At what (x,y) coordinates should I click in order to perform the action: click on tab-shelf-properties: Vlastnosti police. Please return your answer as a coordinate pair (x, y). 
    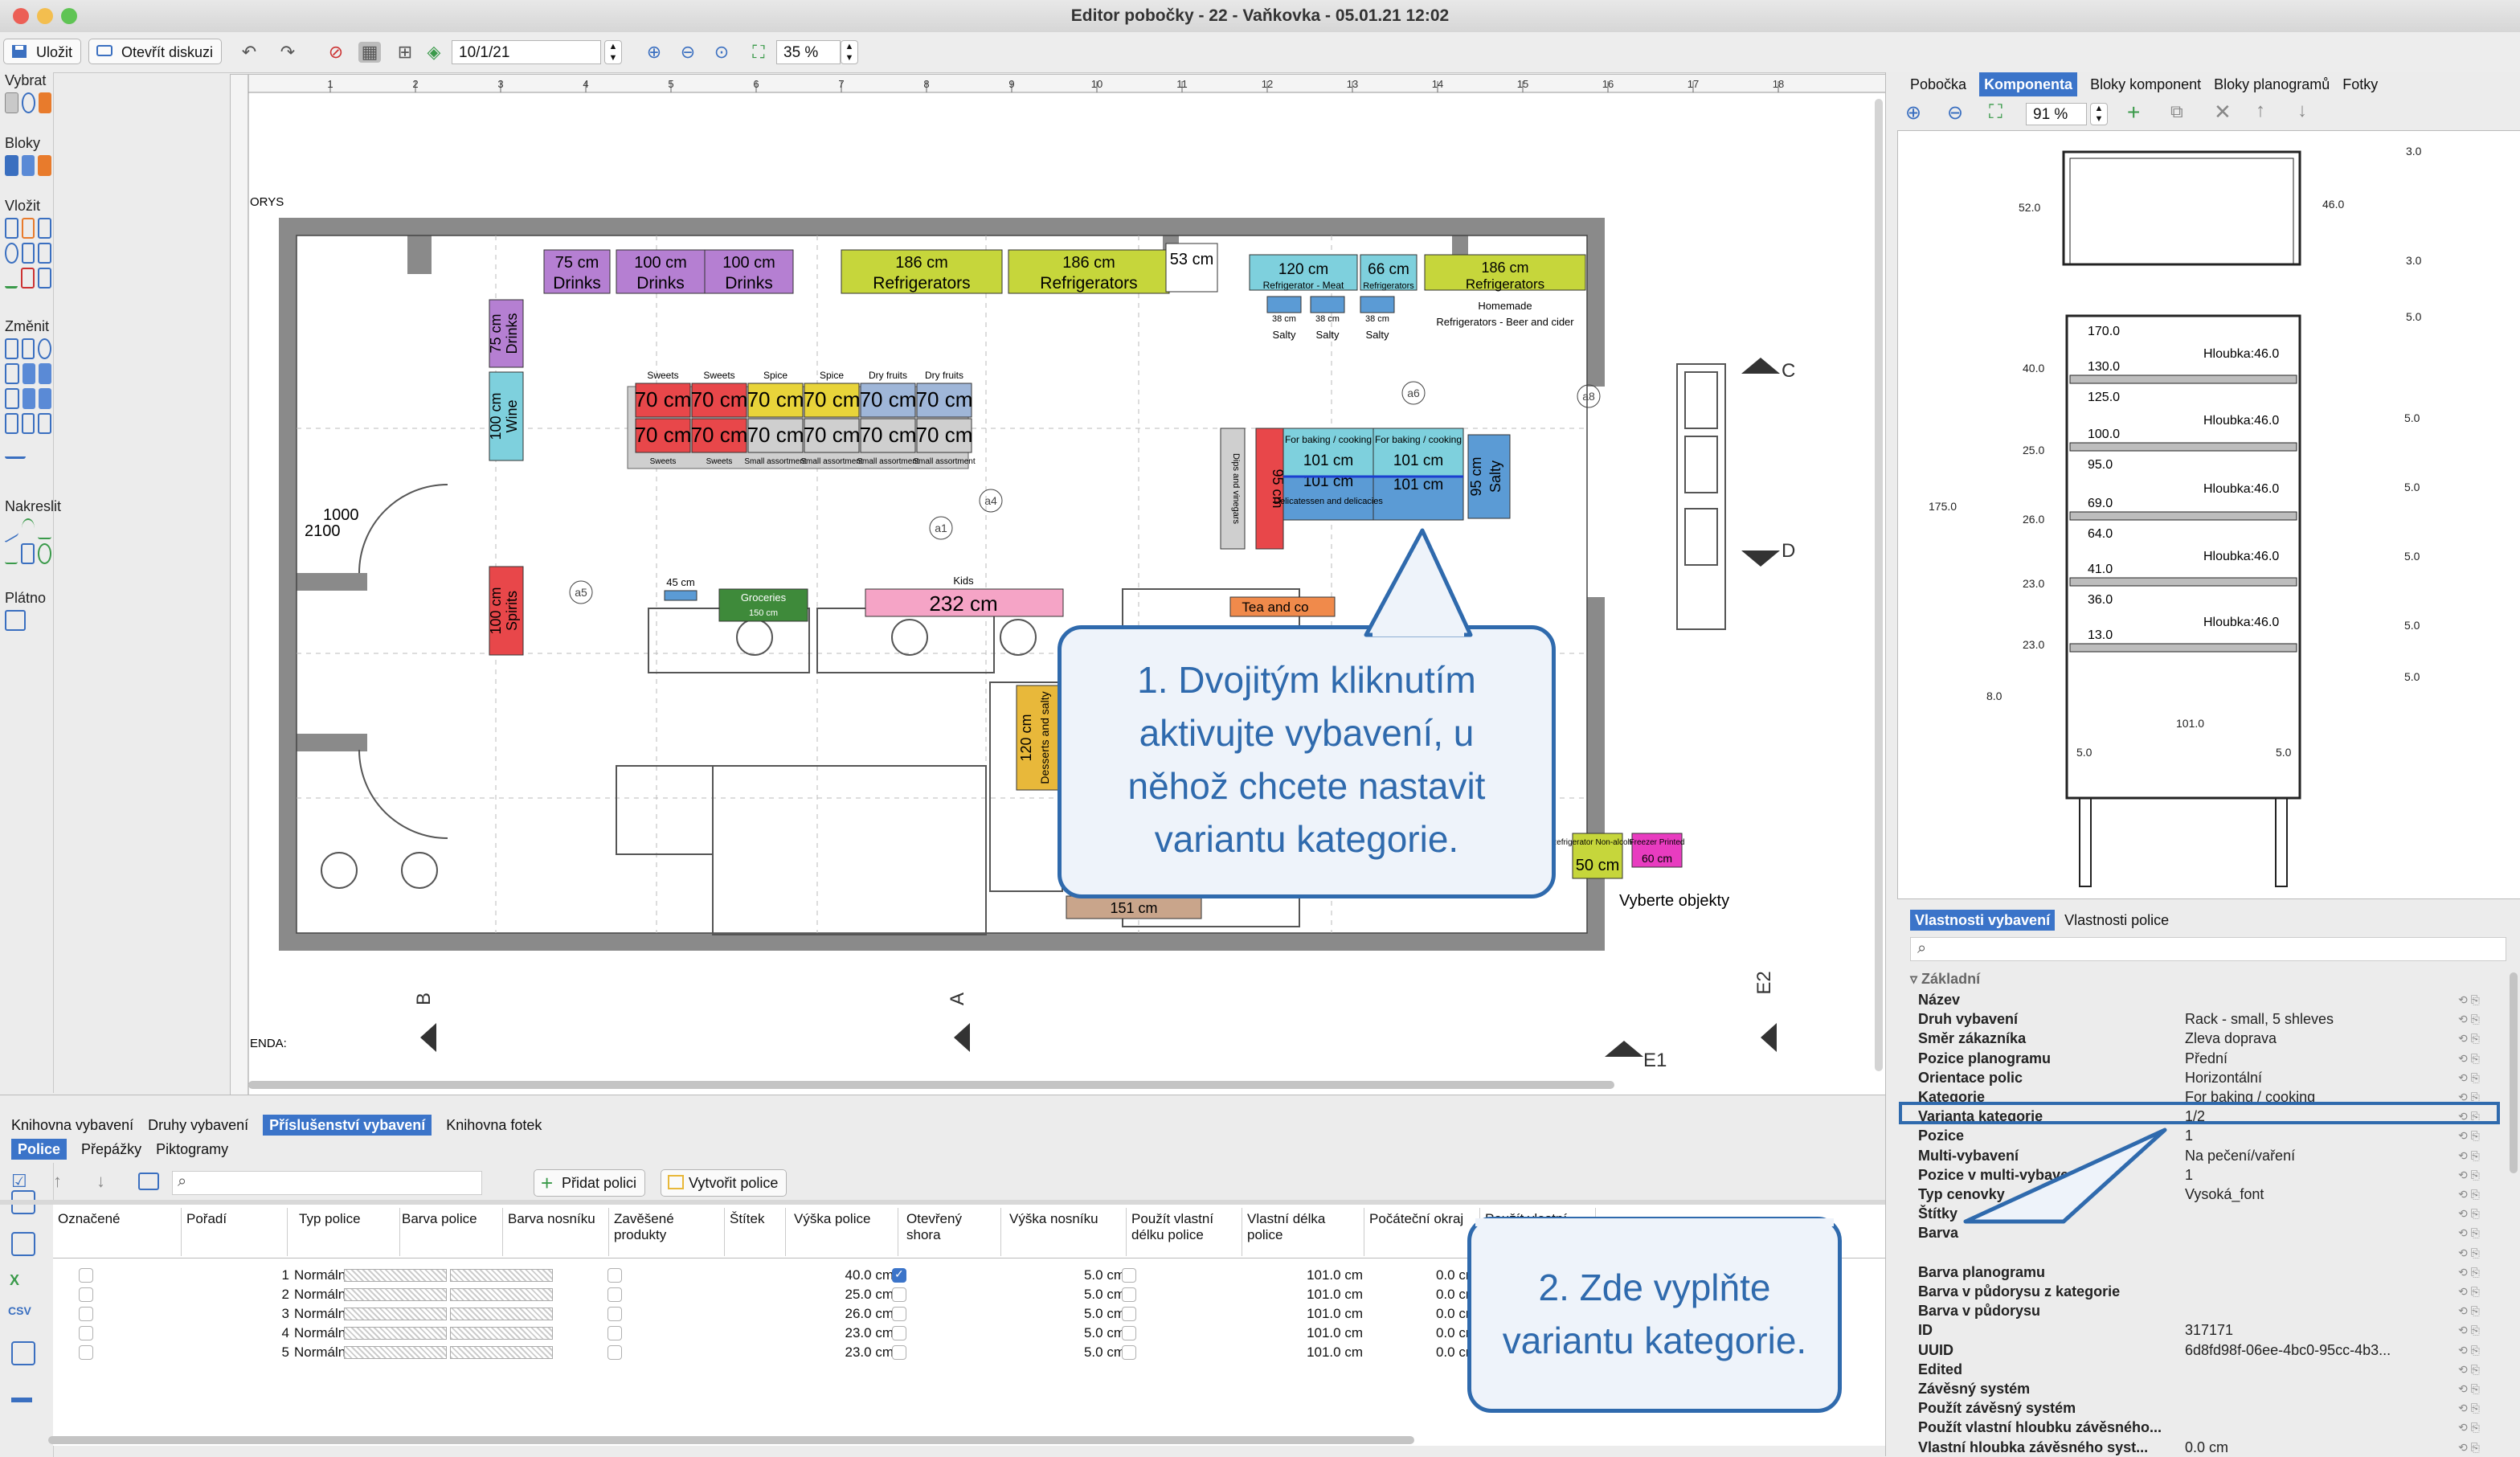
    Looking at the image, I should click on (2116, 921).